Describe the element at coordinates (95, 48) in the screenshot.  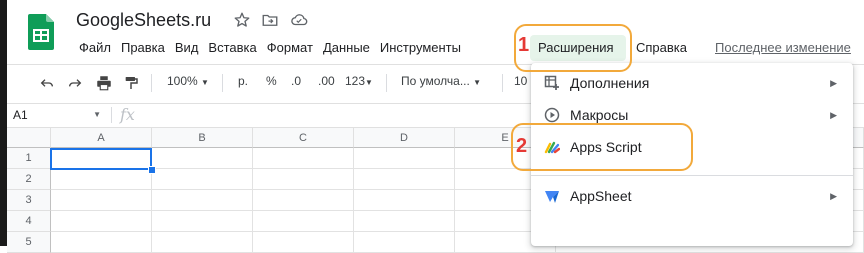
I see `menu-file: Файл` at that location.